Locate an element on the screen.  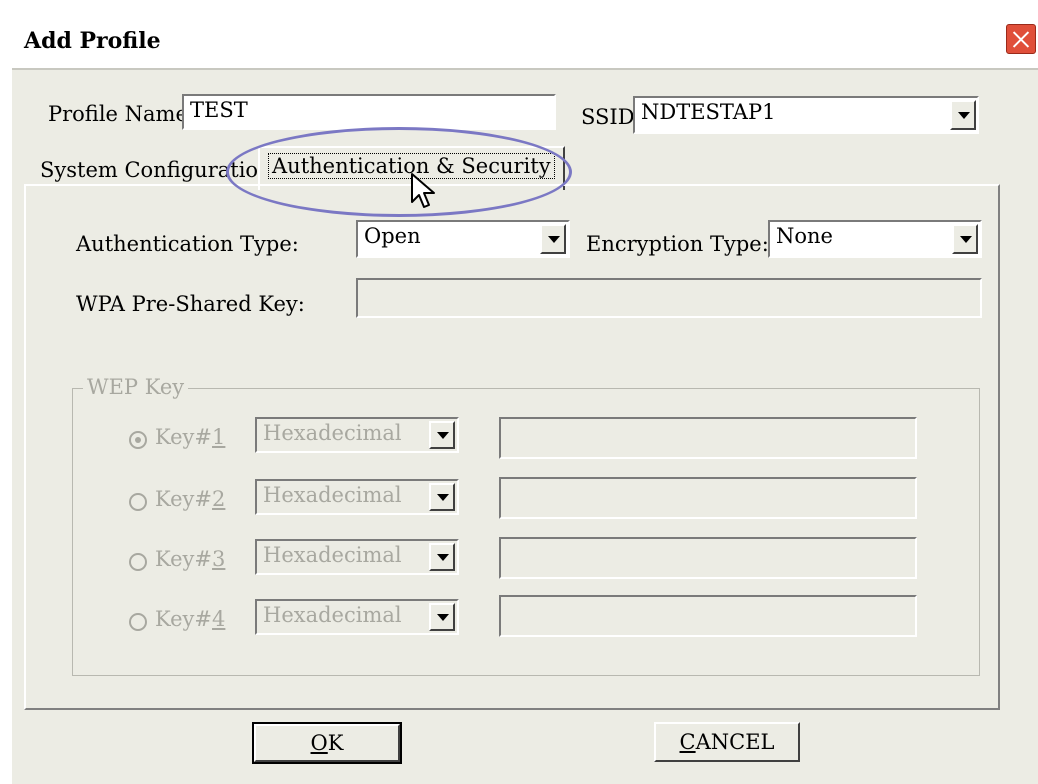
authentication-type-dropdown-arrow-icon is located at coordinates (553, 239).